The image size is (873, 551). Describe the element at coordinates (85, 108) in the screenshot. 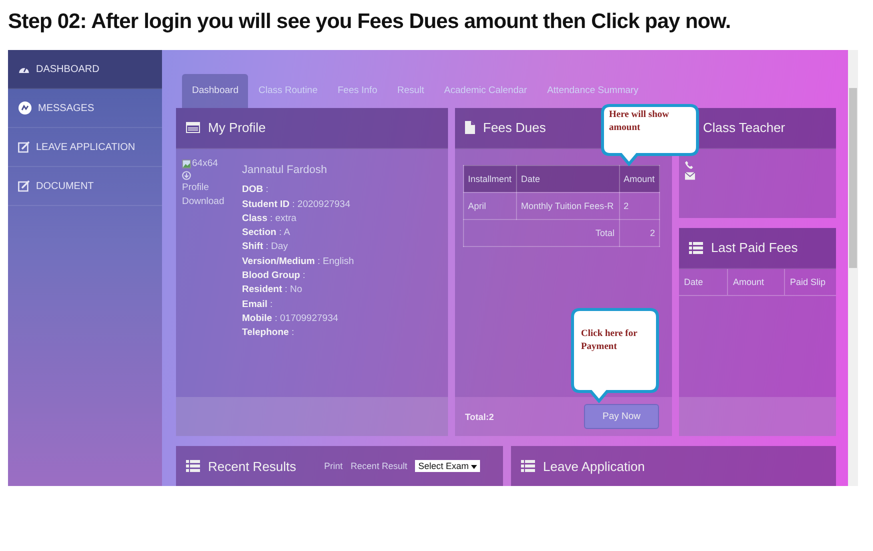

I see `sidebar-item: MESSAGES` at that location.